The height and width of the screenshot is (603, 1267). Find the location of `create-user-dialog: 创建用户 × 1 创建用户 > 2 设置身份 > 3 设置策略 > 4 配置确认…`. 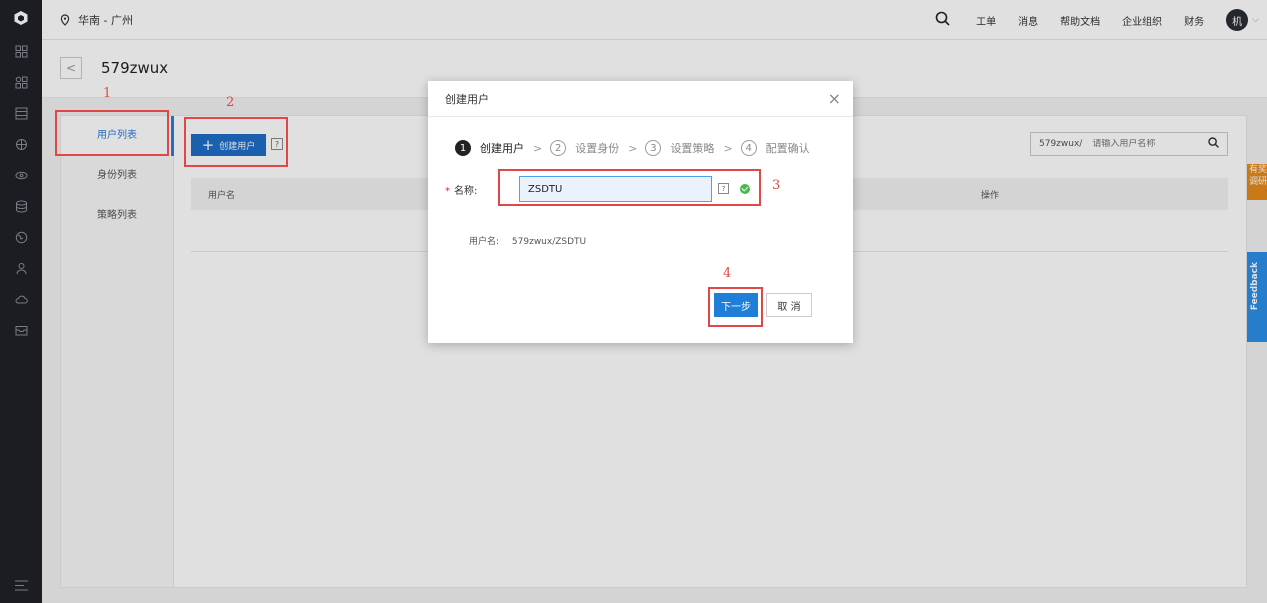

create-user-dialog: 创建用户 × 1 创建用户 > 2 设置身份 > 3 设置策略 > 4 配置确认… is located at coordinates (640, 212).